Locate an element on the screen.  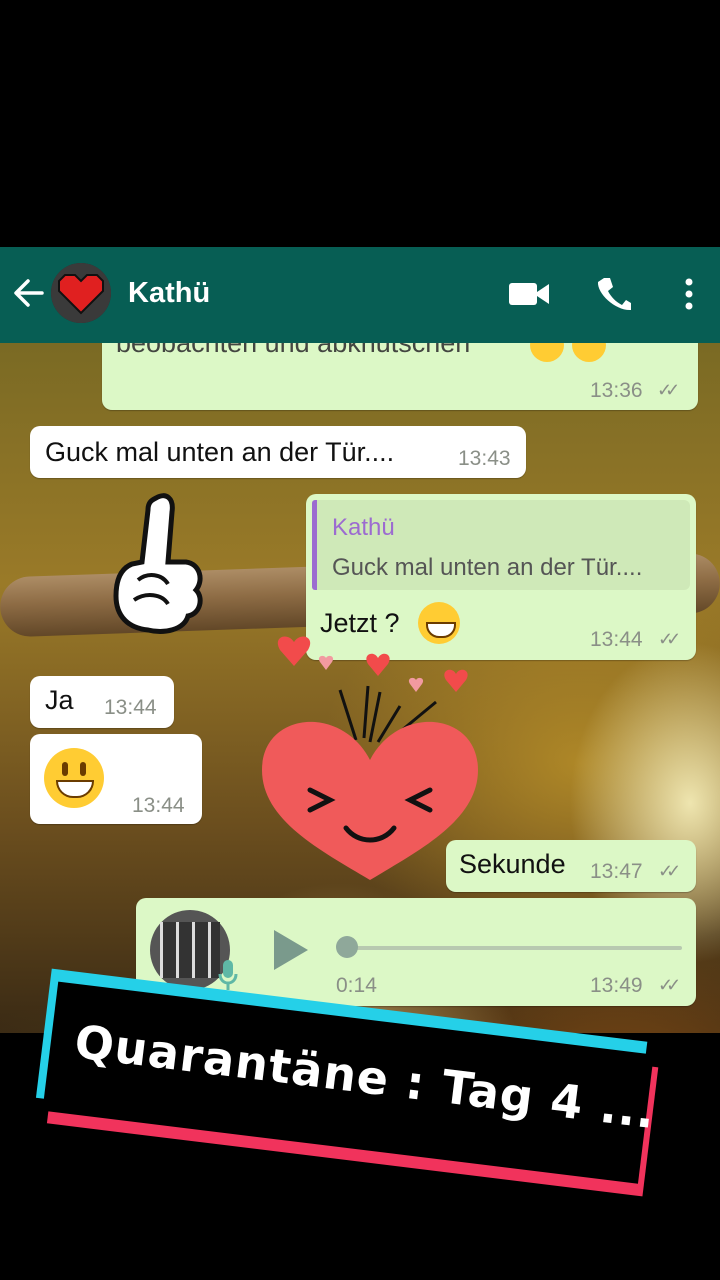
play-icon is located at coordinates (290, 950).